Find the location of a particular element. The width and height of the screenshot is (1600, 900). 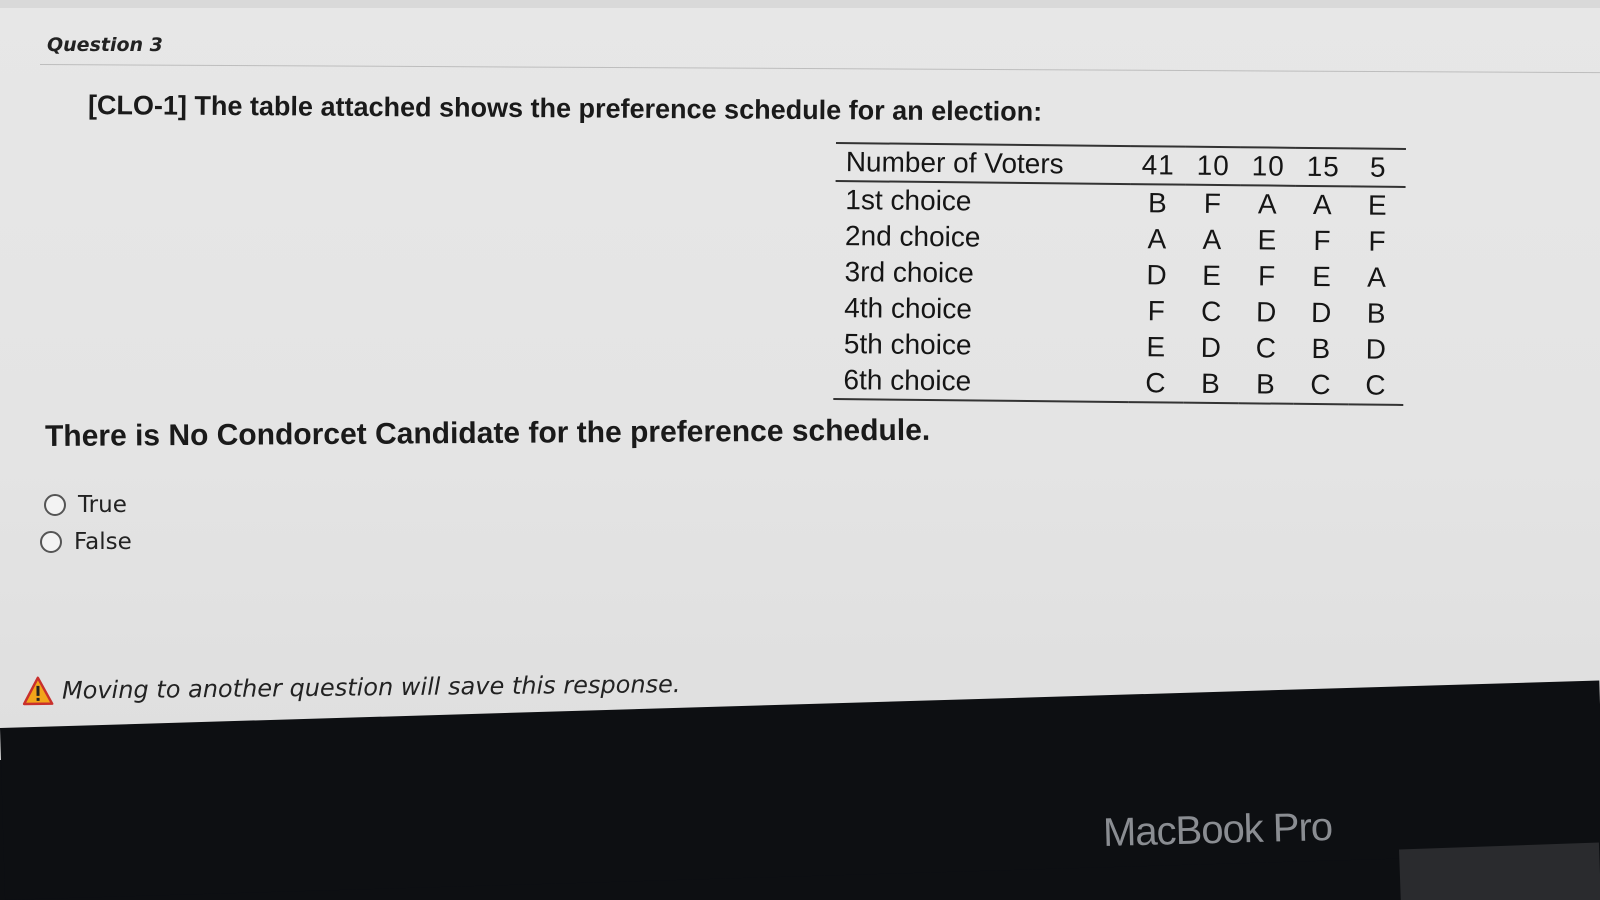

table-row: 3rd choice D E F E A is located at coordinates (1119, 275).